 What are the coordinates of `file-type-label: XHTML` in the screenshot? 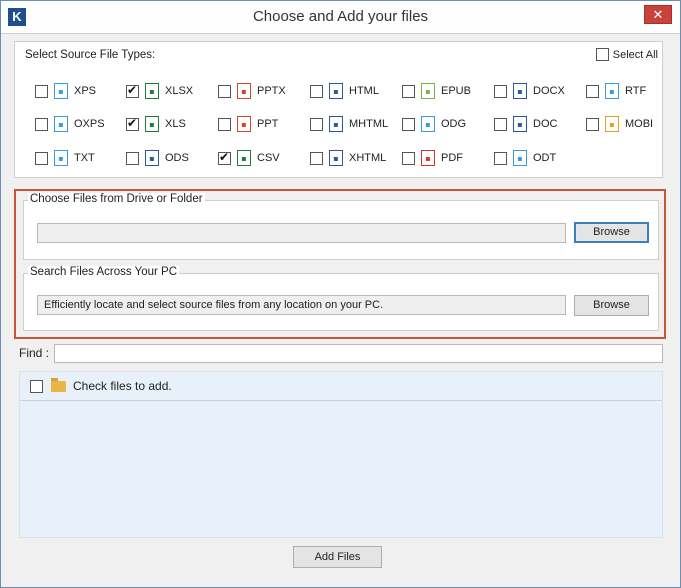 It's located at (368, 158).